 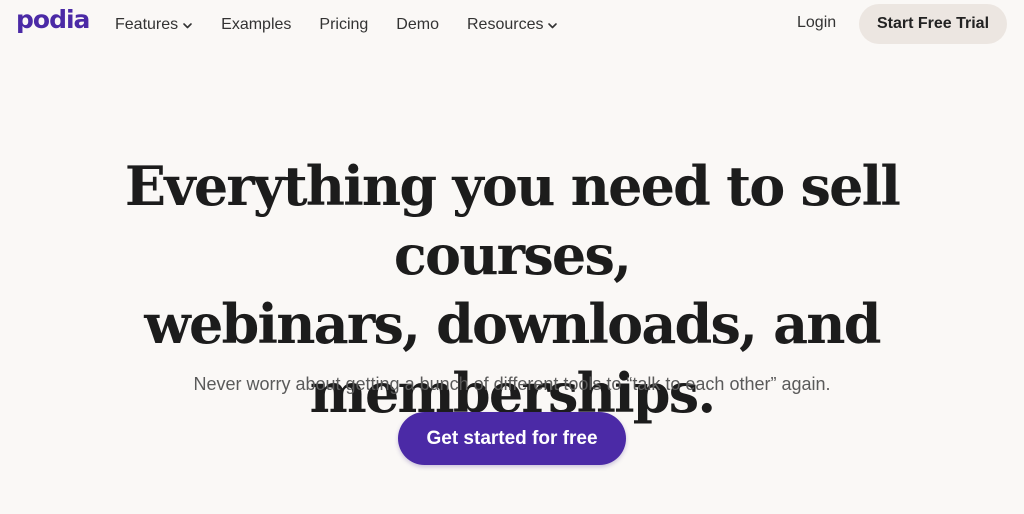 I want to click on nav-item-resources: Resources, so click(x=512, y=25).